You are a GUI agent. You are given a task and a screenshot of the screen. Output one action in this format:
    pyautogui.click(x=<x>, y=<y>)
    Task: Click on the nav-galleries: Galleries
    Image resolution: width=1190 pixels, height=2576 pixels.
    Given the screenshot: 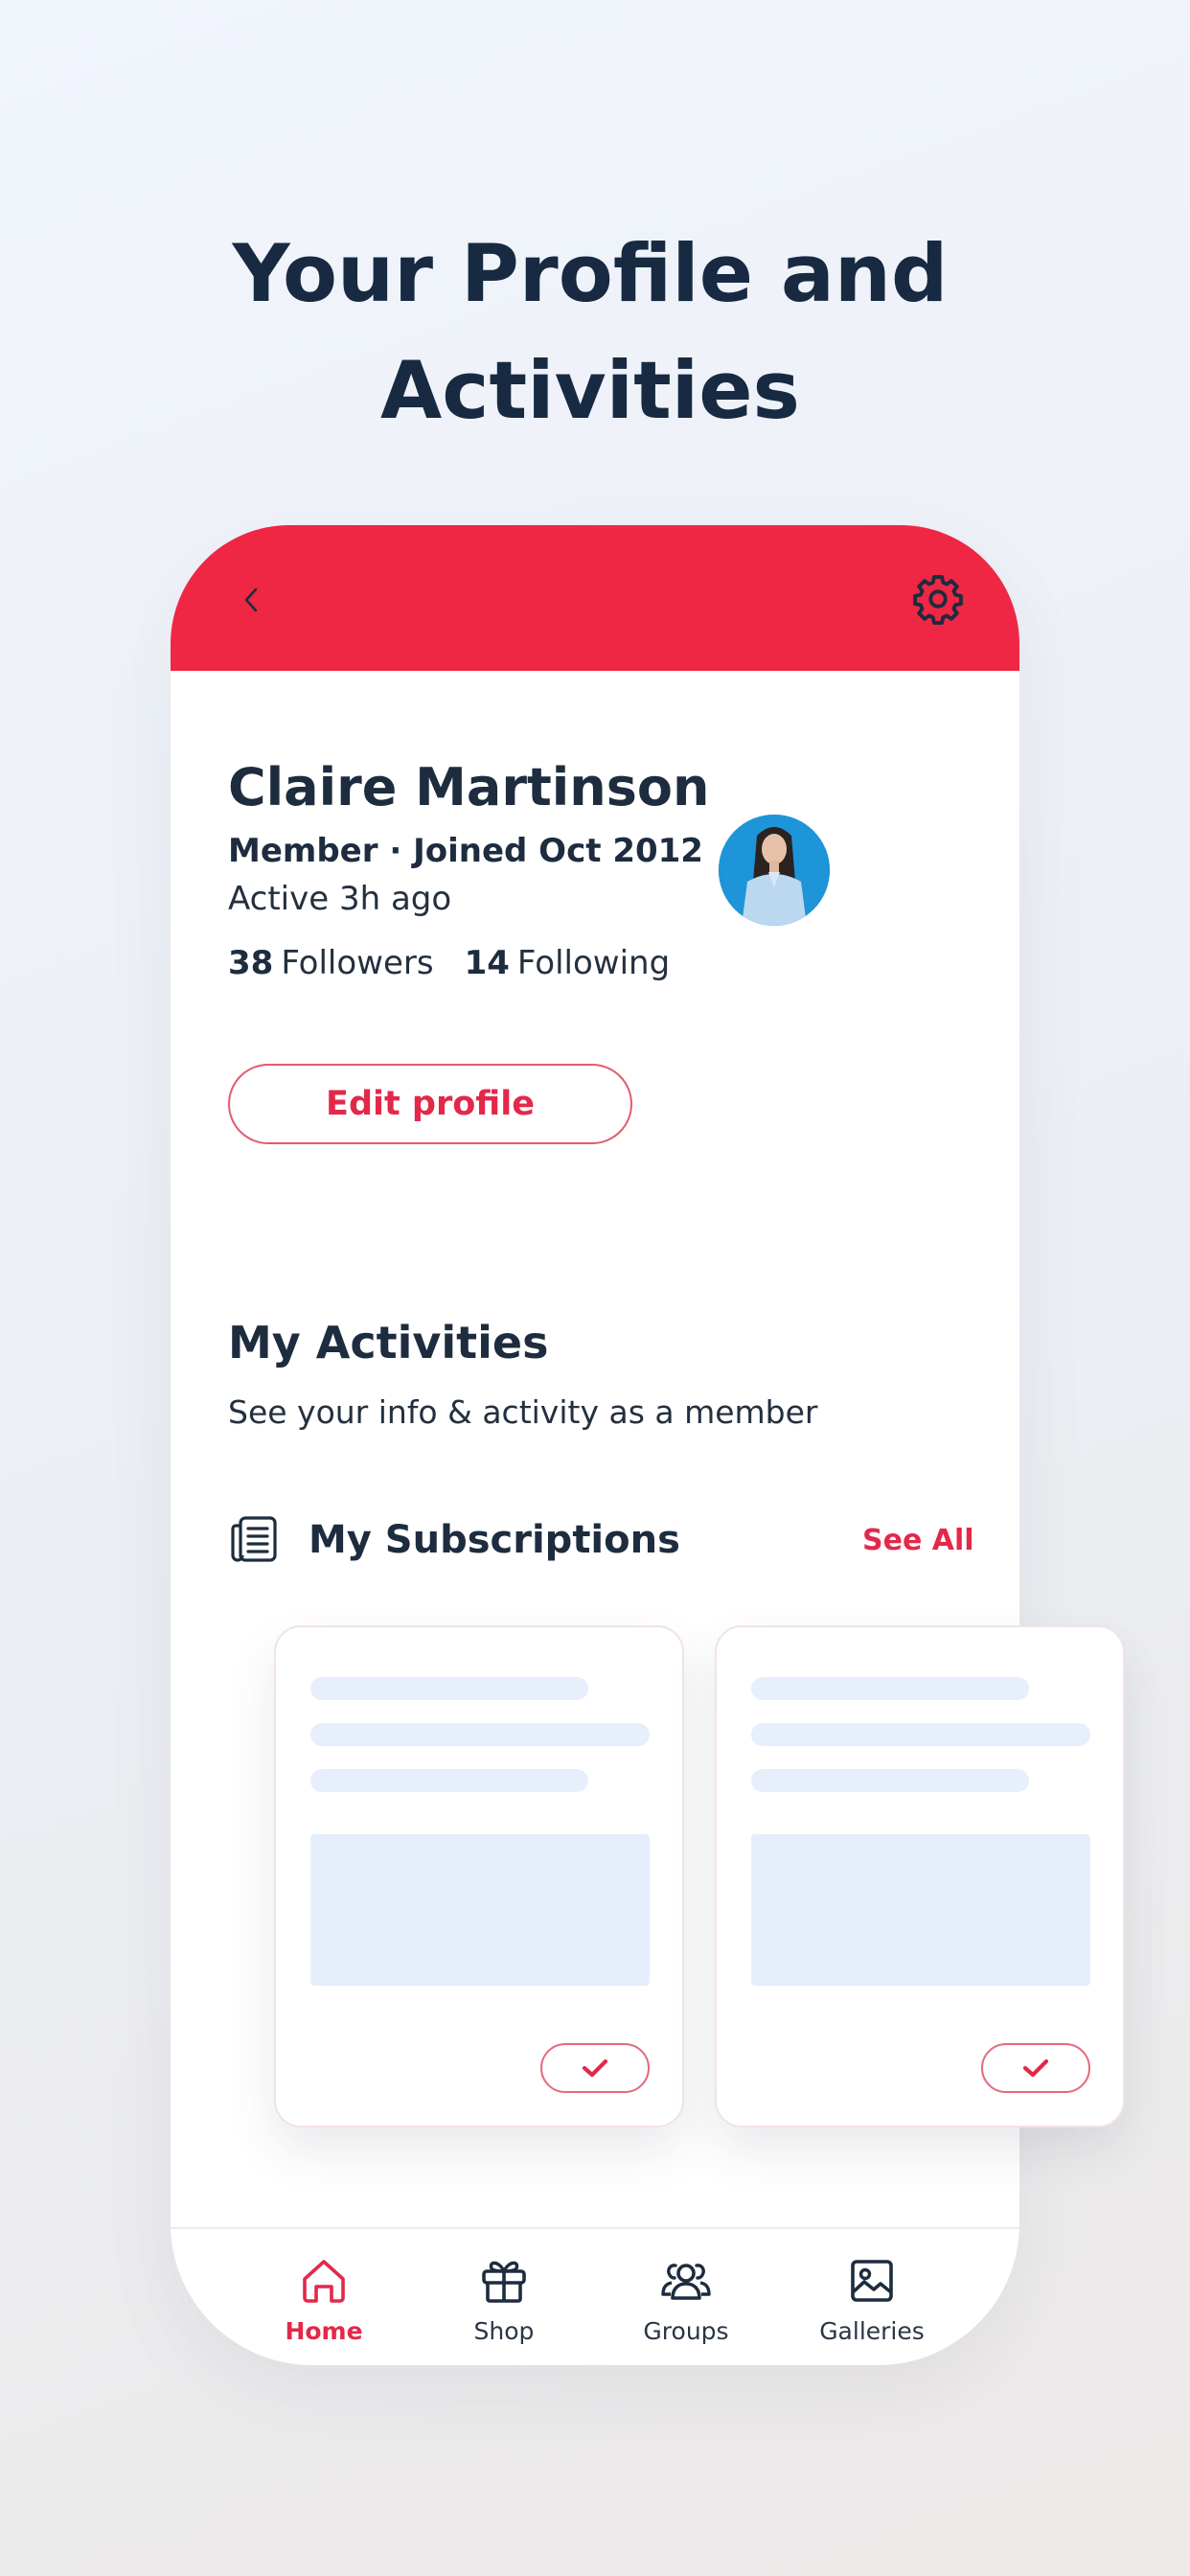 What is the action you would take?
    pyautogui.click(x=872, y=2299)
    